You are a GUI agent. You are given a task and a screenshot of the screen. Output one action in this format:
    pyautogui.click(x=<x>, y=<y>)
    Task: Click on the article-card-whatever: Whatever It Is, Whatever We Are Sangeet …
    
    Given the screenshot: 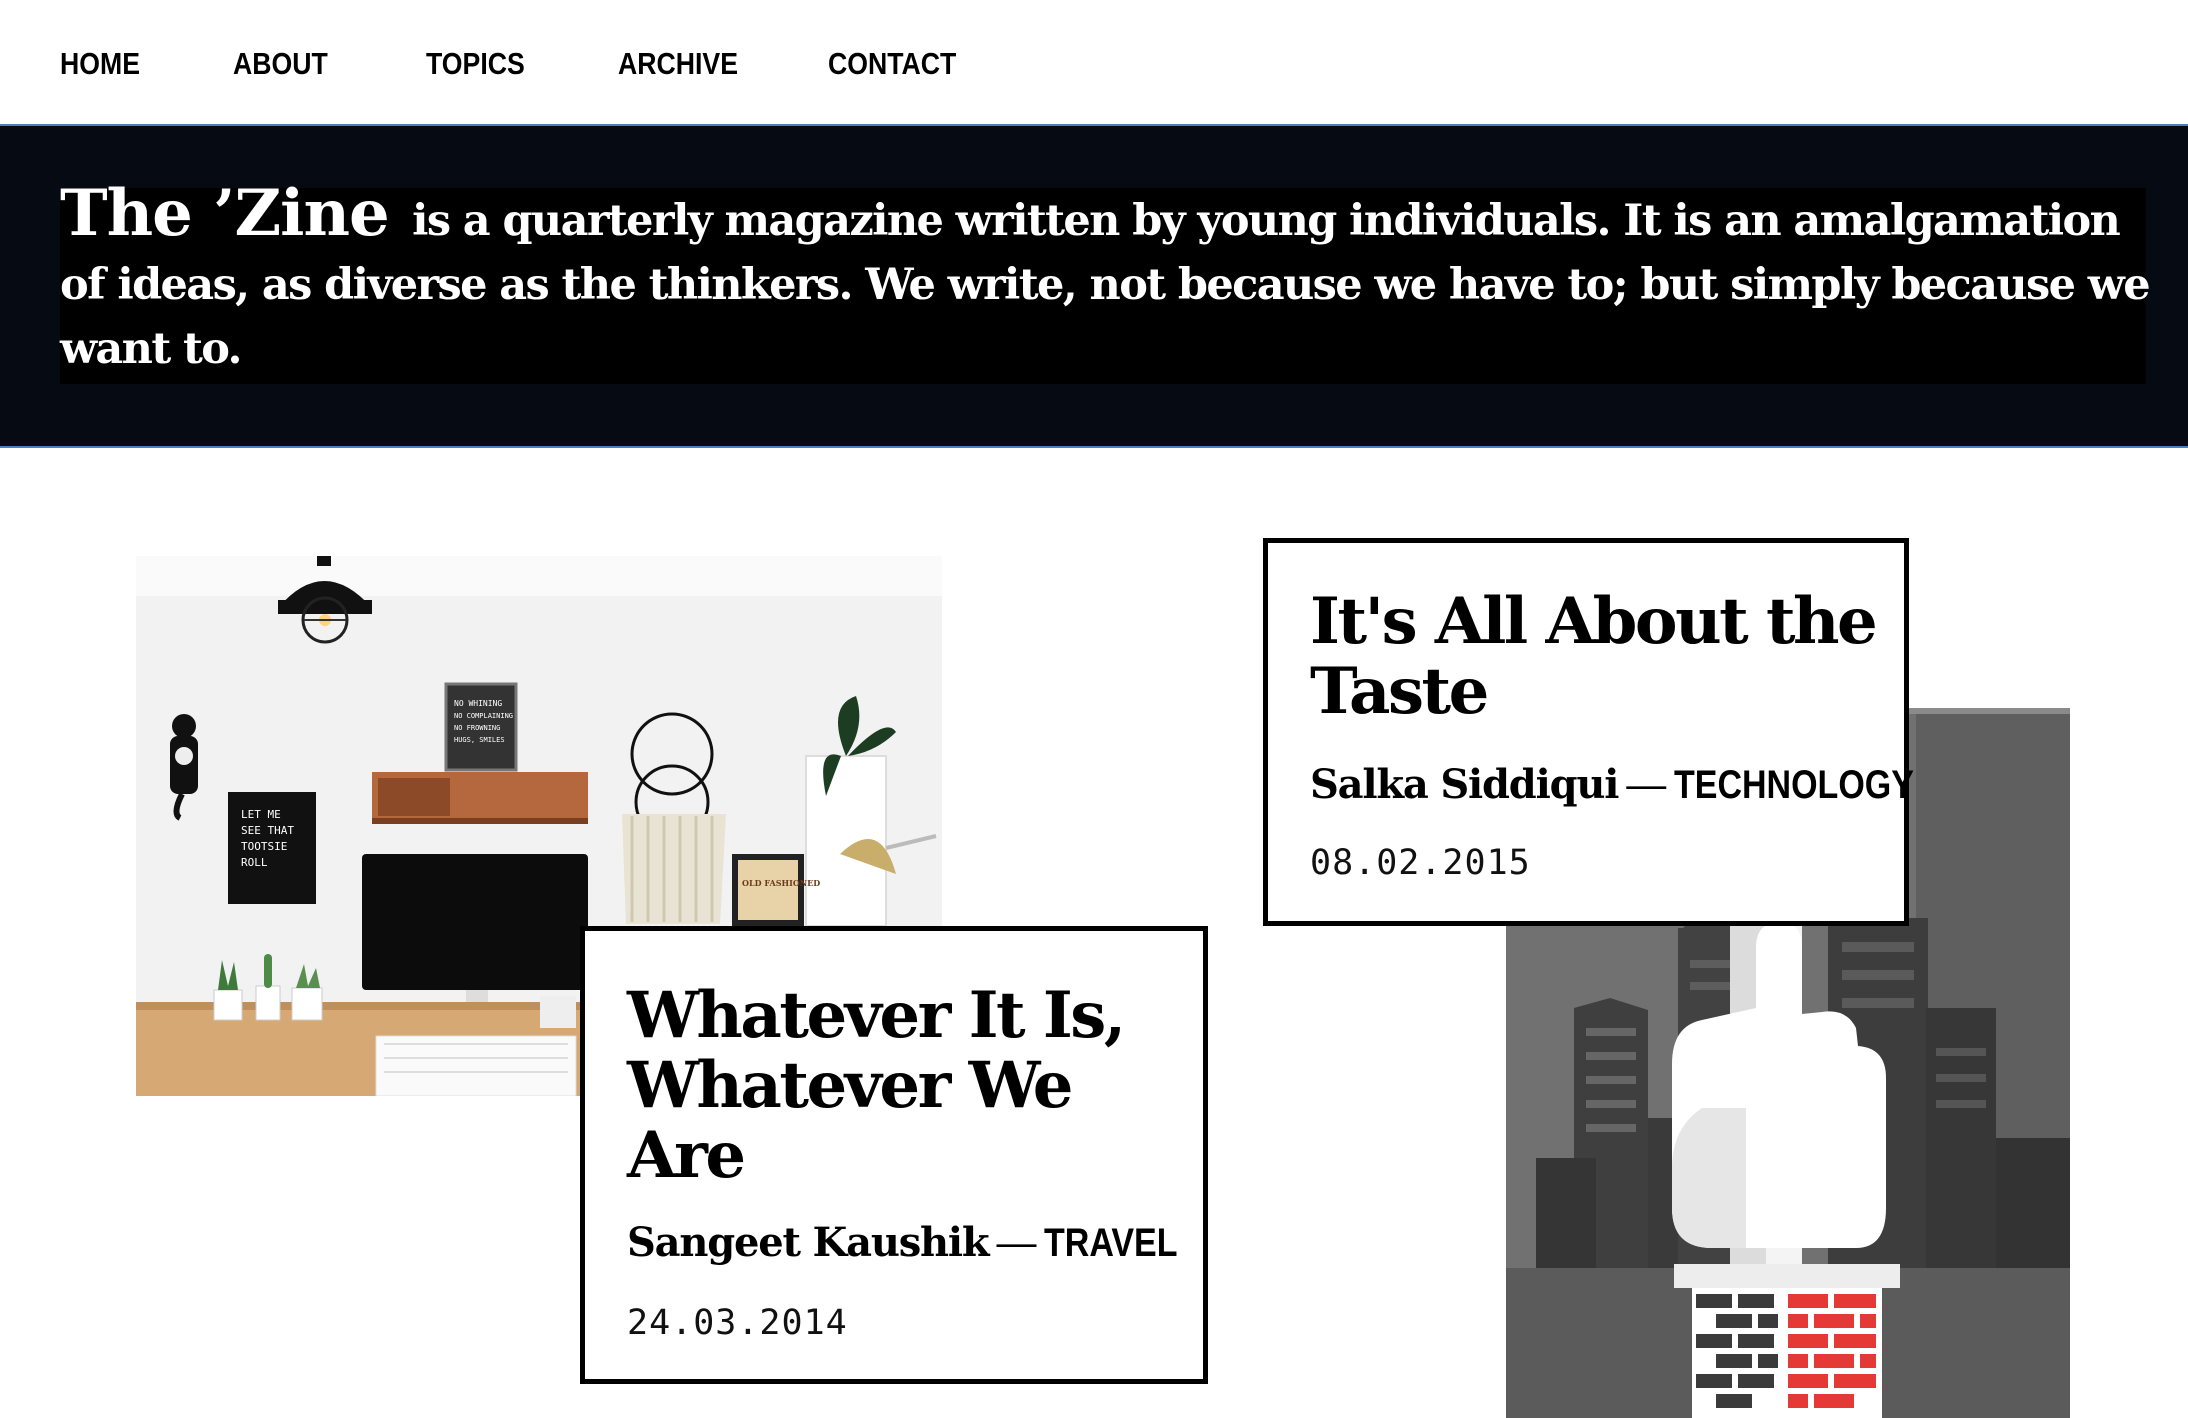 What is the action you would take?
    pyautogui.click(x=894, y=1155)
    